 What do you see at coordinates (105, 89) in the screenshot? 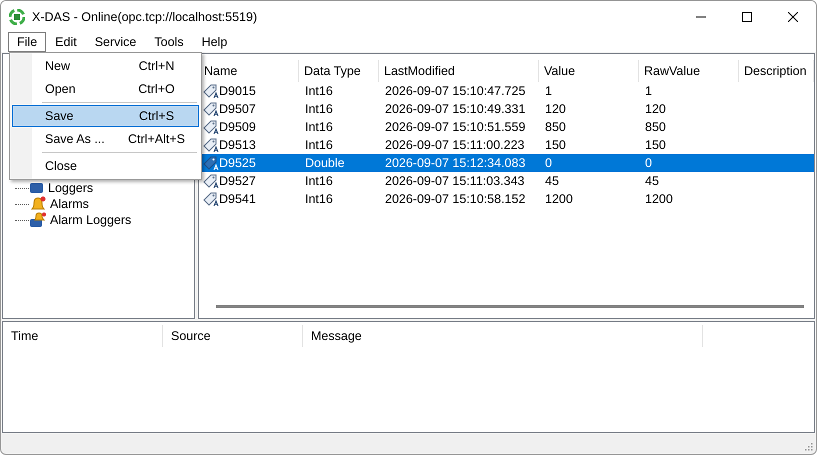
I see `menu-item: Open Ctrl+O` at bounding box center [105, 89].